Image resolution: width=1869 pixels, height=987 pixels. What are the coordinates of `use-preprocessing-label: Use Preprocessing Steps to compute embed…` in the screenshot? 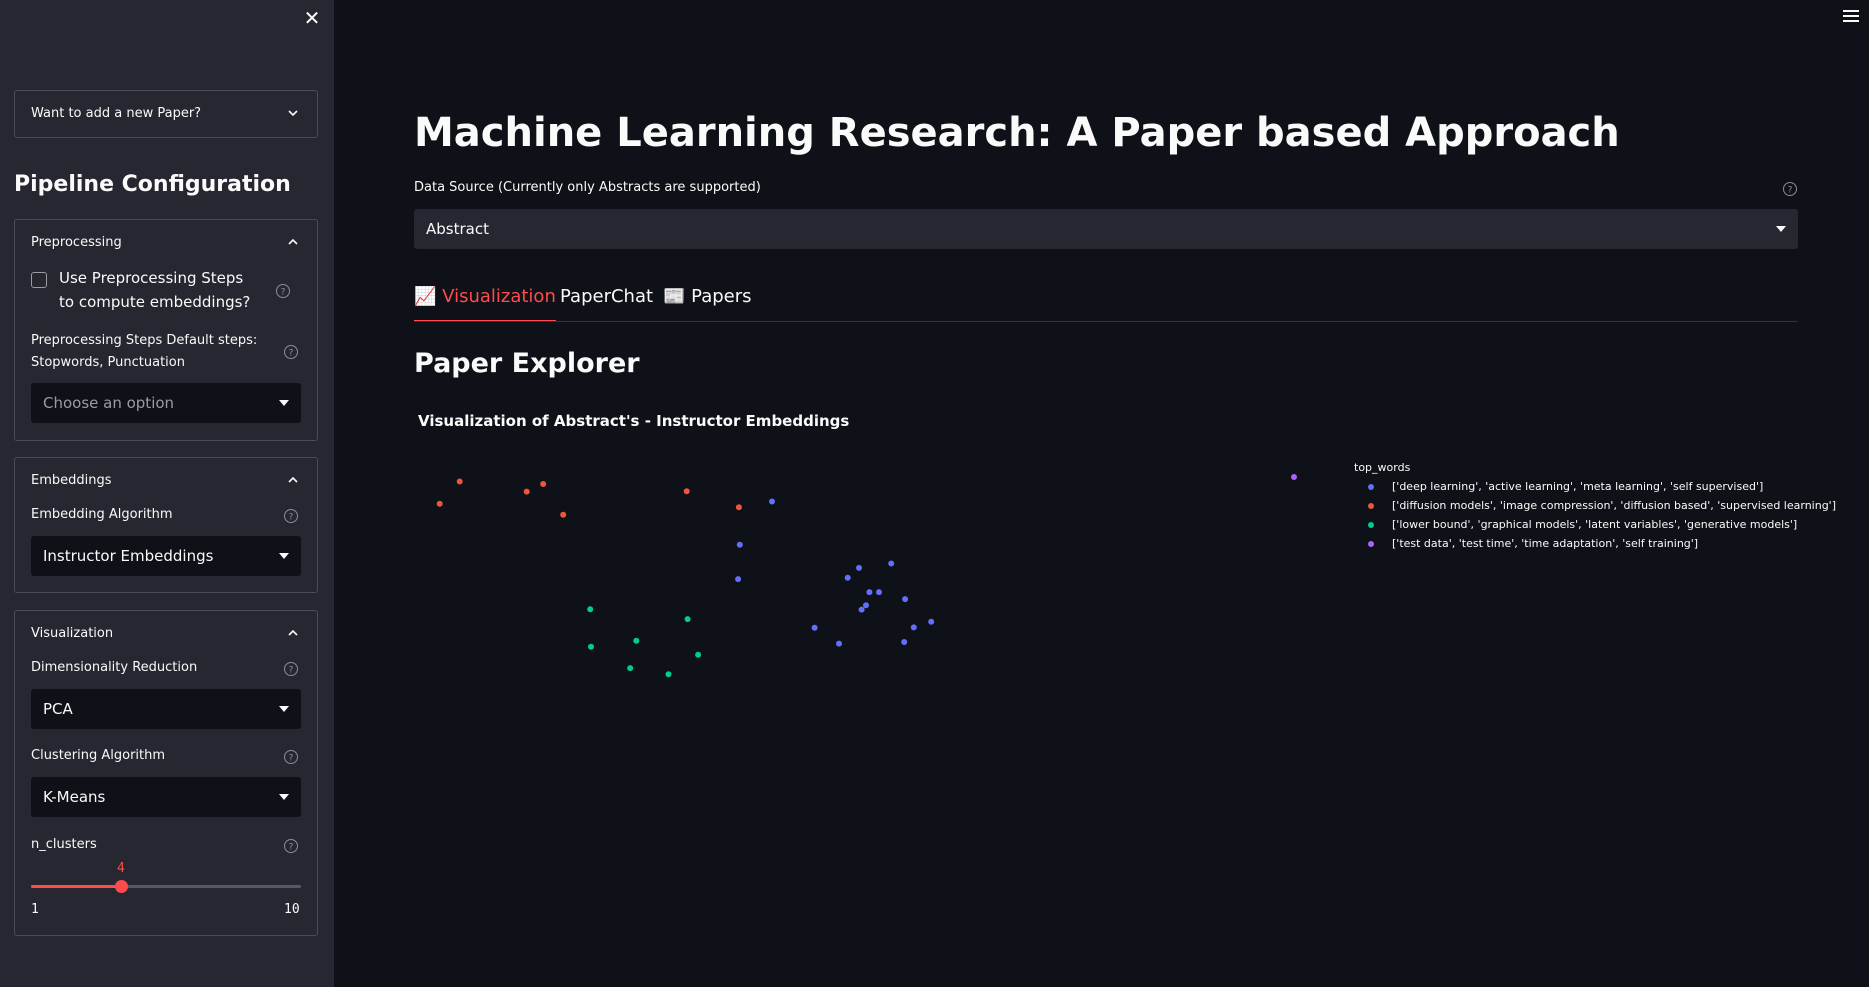 It's located at (155, 290).